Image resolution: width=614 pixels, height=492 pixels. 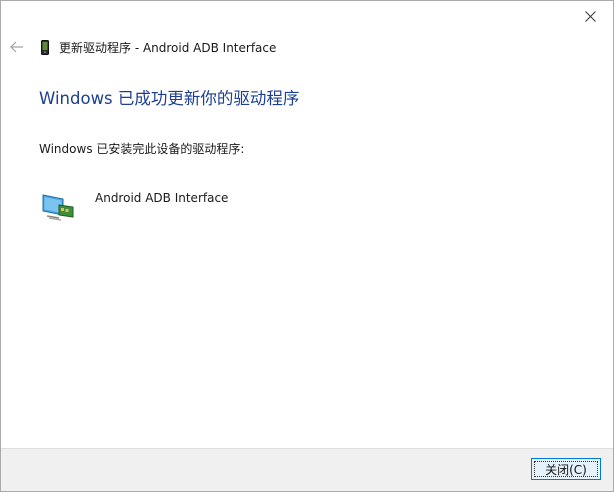 What do you see at coordinates (169, 98) in the screenshot?
I see `success-heading: Windows 已成功更新你的驱动程序` at bounding box center [169, 98].